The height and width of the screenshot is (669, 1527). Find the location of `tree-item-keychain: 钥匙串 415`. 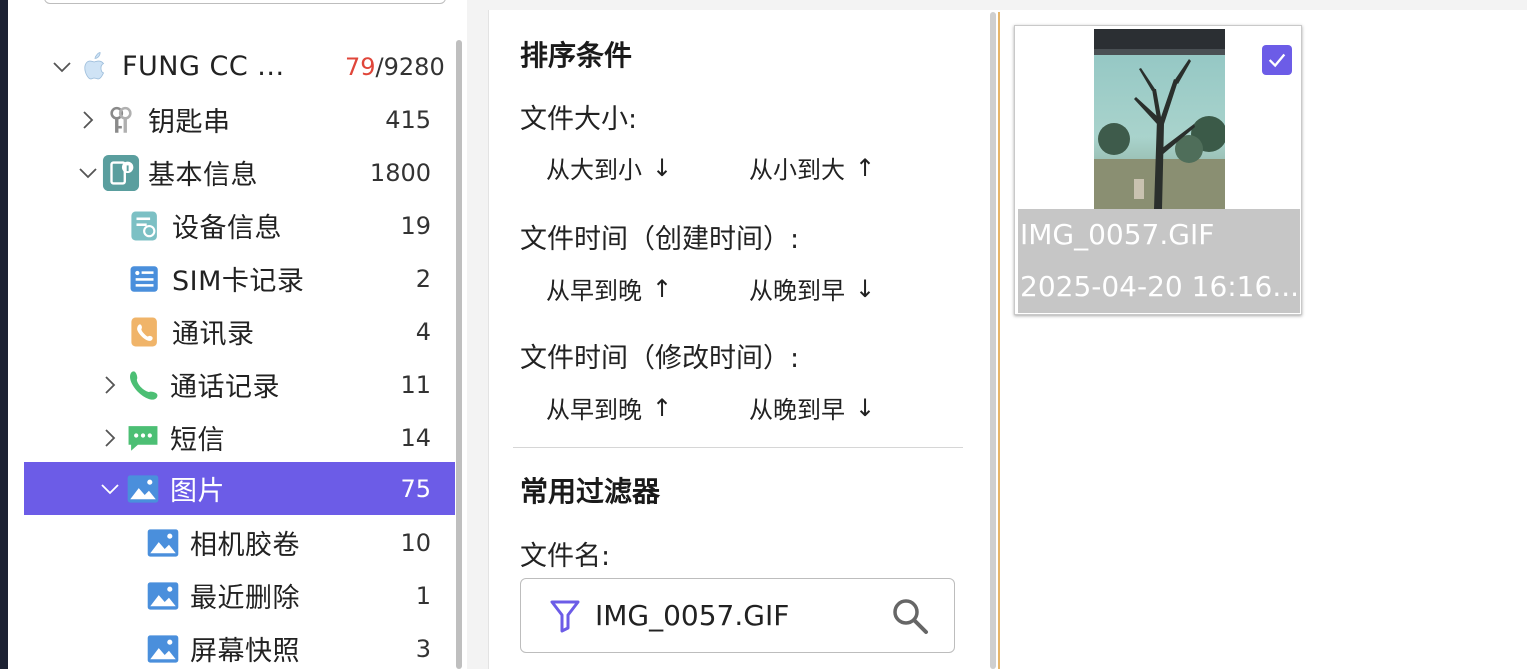

tree-item-keychain: 钥匙串 415 is located at coordinates (264, 119).